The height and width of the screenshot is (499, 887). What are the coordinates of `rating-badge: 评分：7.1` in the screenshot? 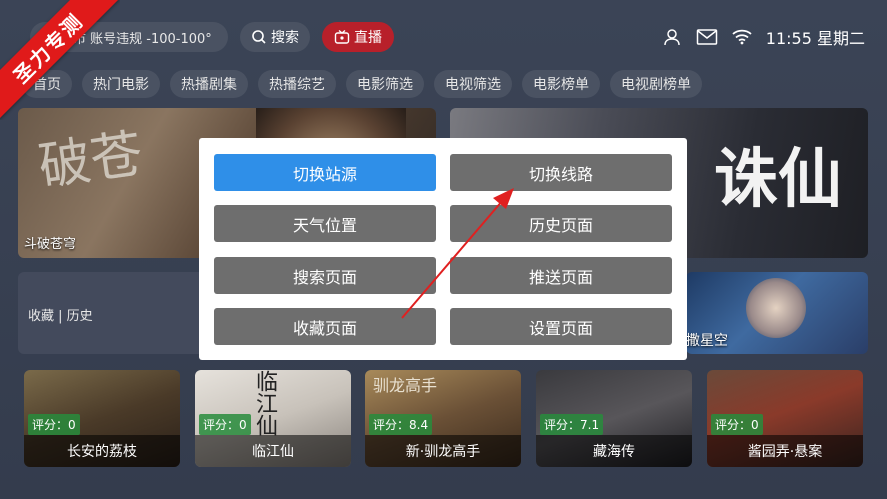 It's located at (572, 424).